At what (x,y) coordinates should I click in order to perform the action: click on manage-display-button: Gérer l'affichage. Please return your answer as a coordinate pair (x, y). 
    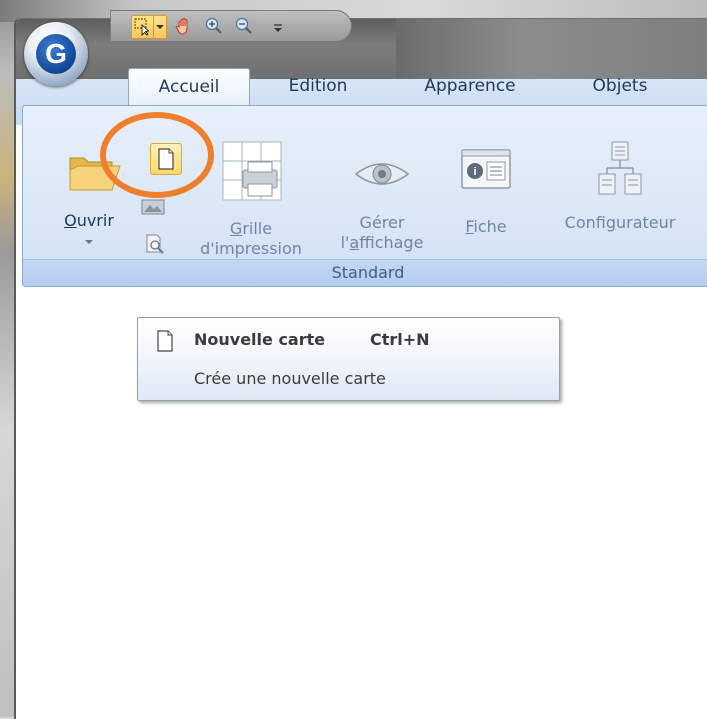
    Looking at the image, I should click on (382, 208).